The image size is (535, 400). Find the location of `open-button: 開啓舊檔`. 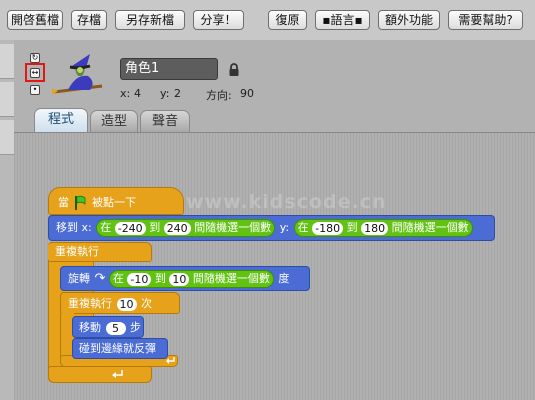

open-button: 開啓舊檔 is located at coordinates (35, 20).